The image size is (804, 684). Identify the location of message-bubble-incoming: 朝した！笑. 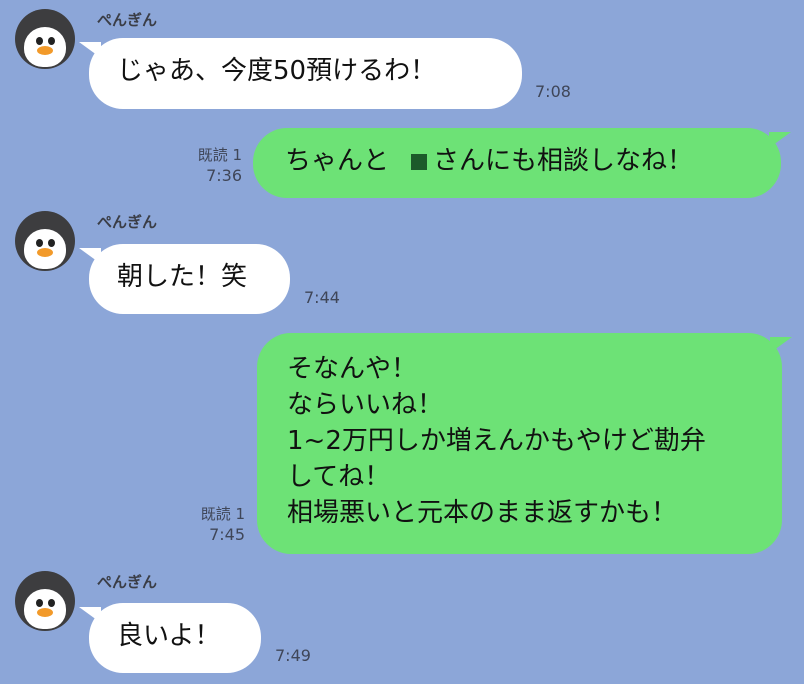
(184, 279).